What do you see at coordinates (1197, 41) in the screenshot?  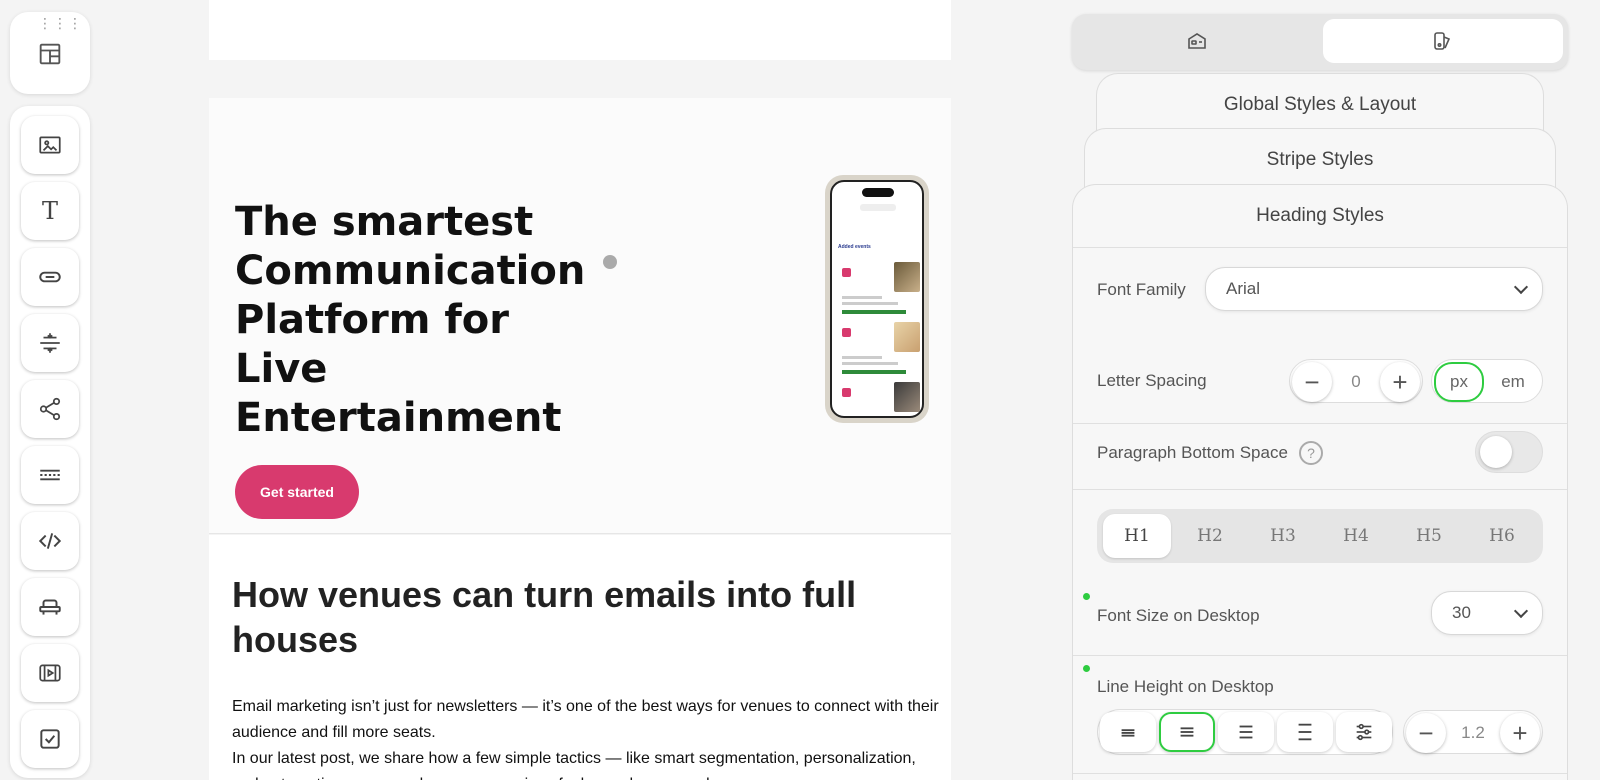 I see `tab-blocks` at bounding box center [1197, 41].